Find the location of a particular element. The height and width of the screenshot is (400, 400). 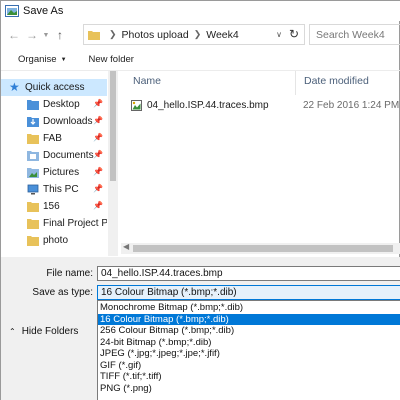

file-name-label: File name: is located at coordinates (69, 273).